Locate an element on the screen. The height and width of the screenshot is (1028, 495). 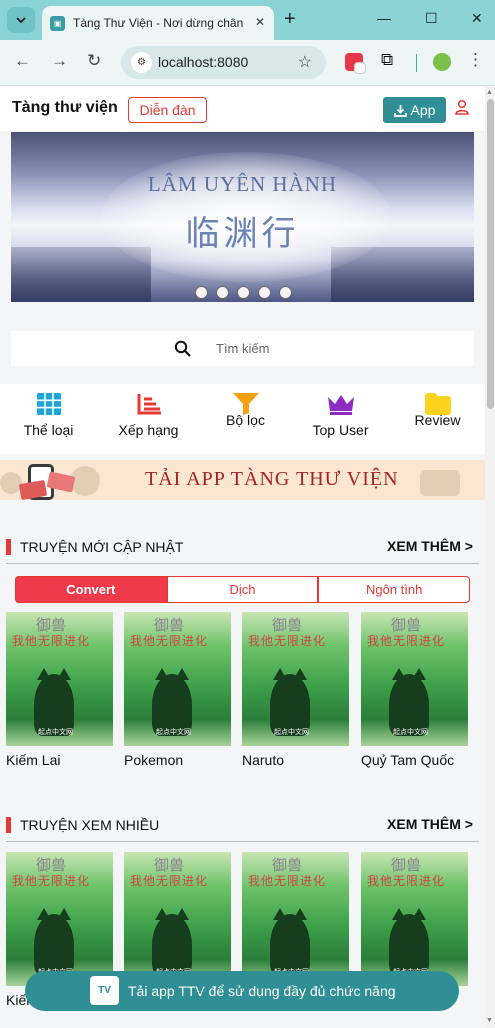
scroll-thumb is located at coordinates (490, 254).